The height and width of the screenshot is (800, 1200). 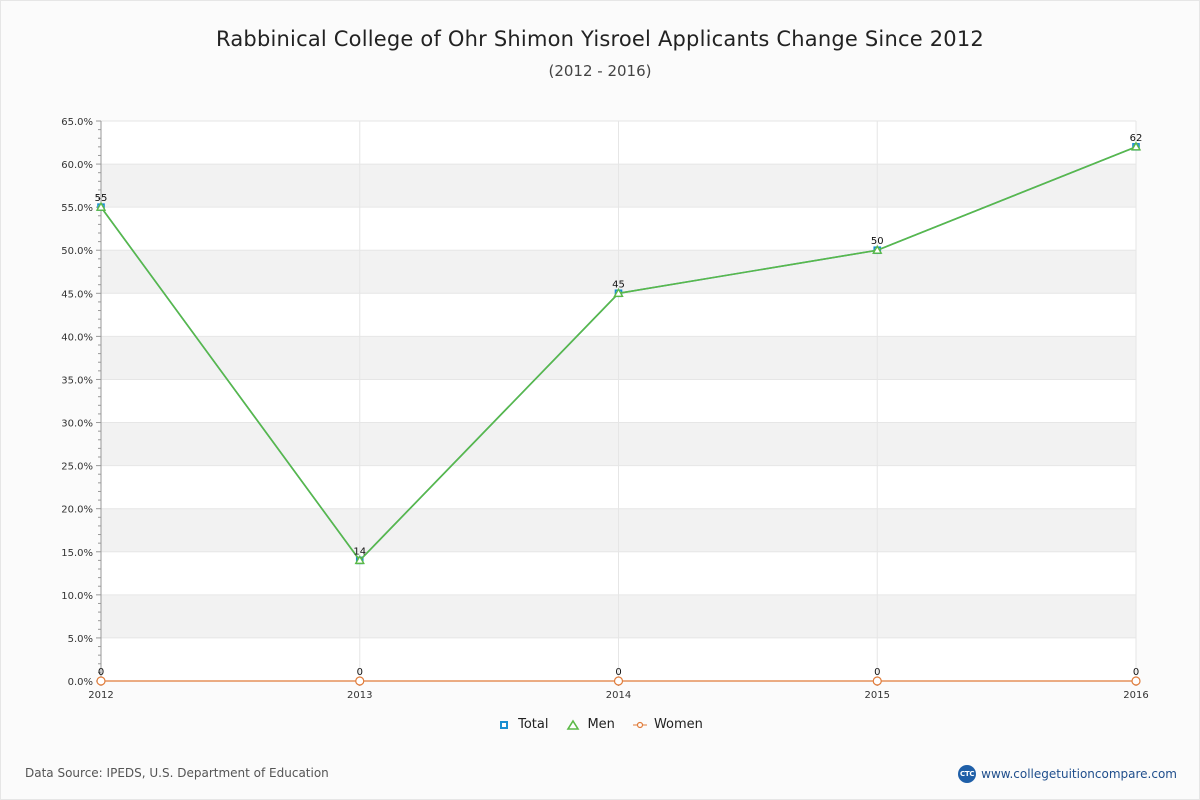 I want to click on y-tick-label: 55.0%, so click(x=77, y=208).